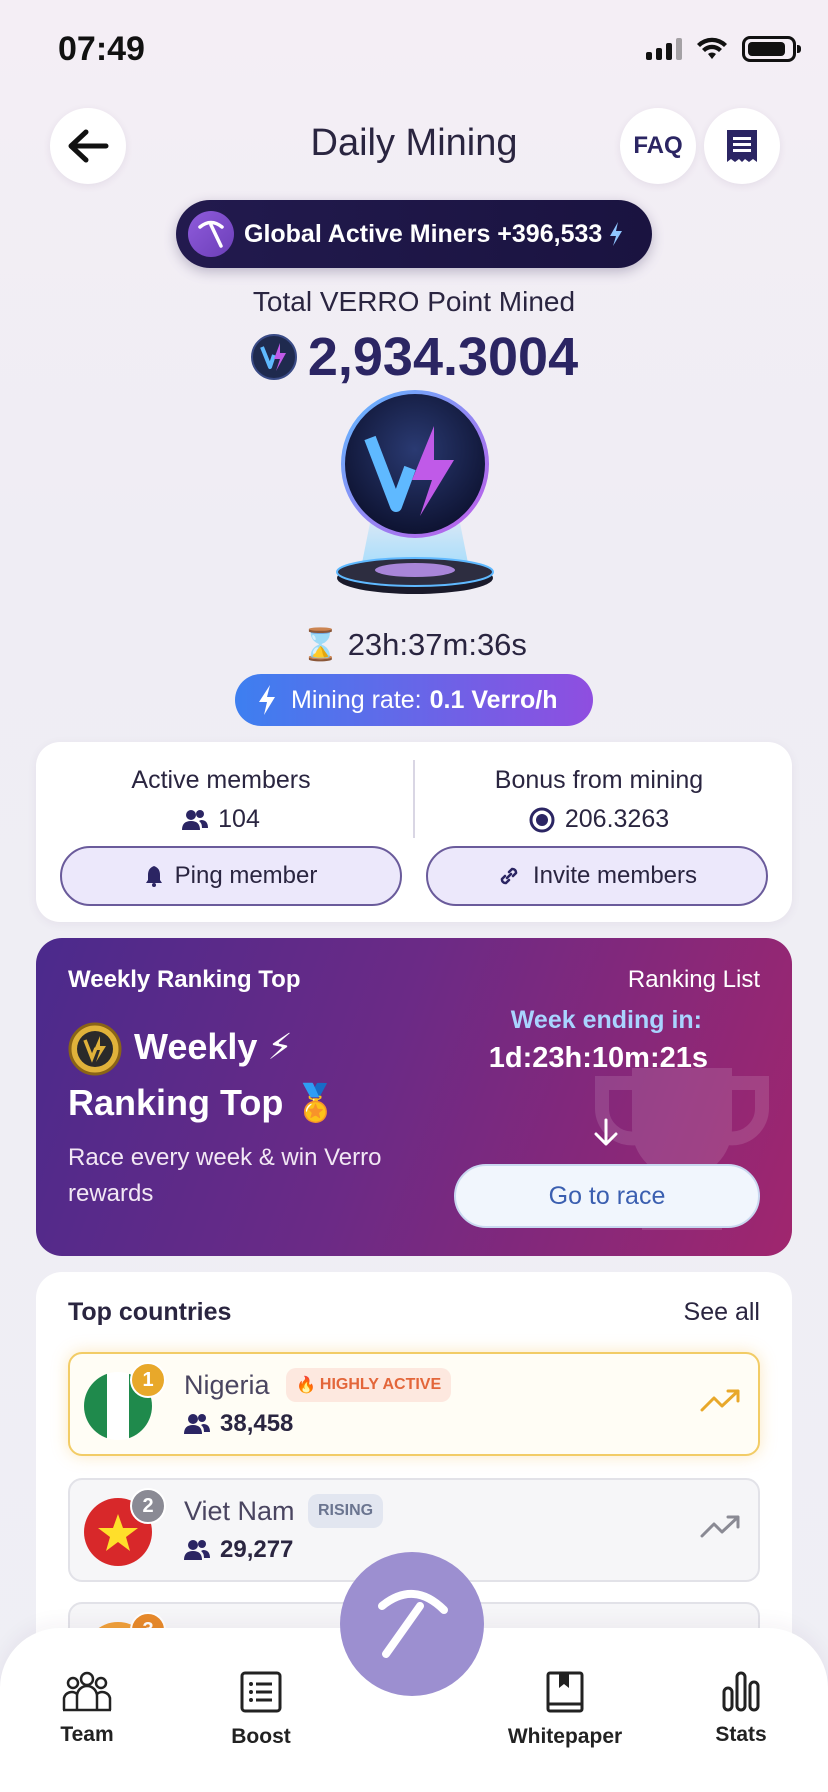 The image size is (828, 1792). I want to click on go-to-race-button: Go to race, so click(607, 1196).